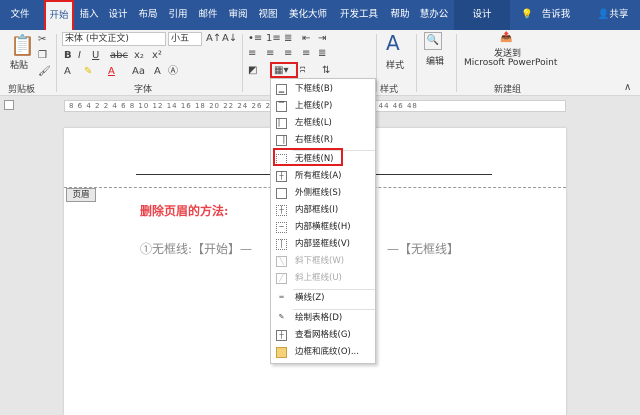 The height and width of the screenshot is (415, 640). What do you see at coordinates (281, 176) in the screenshot?
I see `all-borders-icon: ┼` at bounding box center [281, 176].